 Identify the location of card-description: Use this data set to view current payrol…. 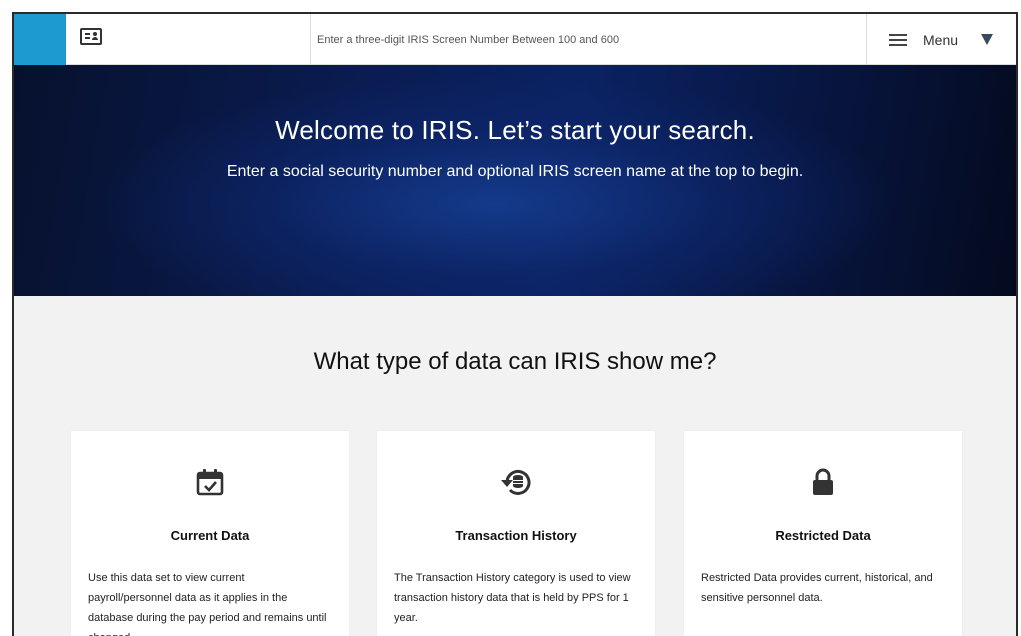
(207, 604).